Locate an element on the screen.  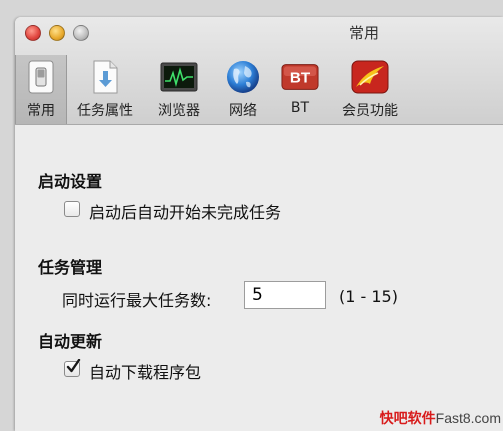
preferences-tabs: 常用 任务属性 浏览器 网络 BT BT 会员功能 is located at coordinates (213, 89).